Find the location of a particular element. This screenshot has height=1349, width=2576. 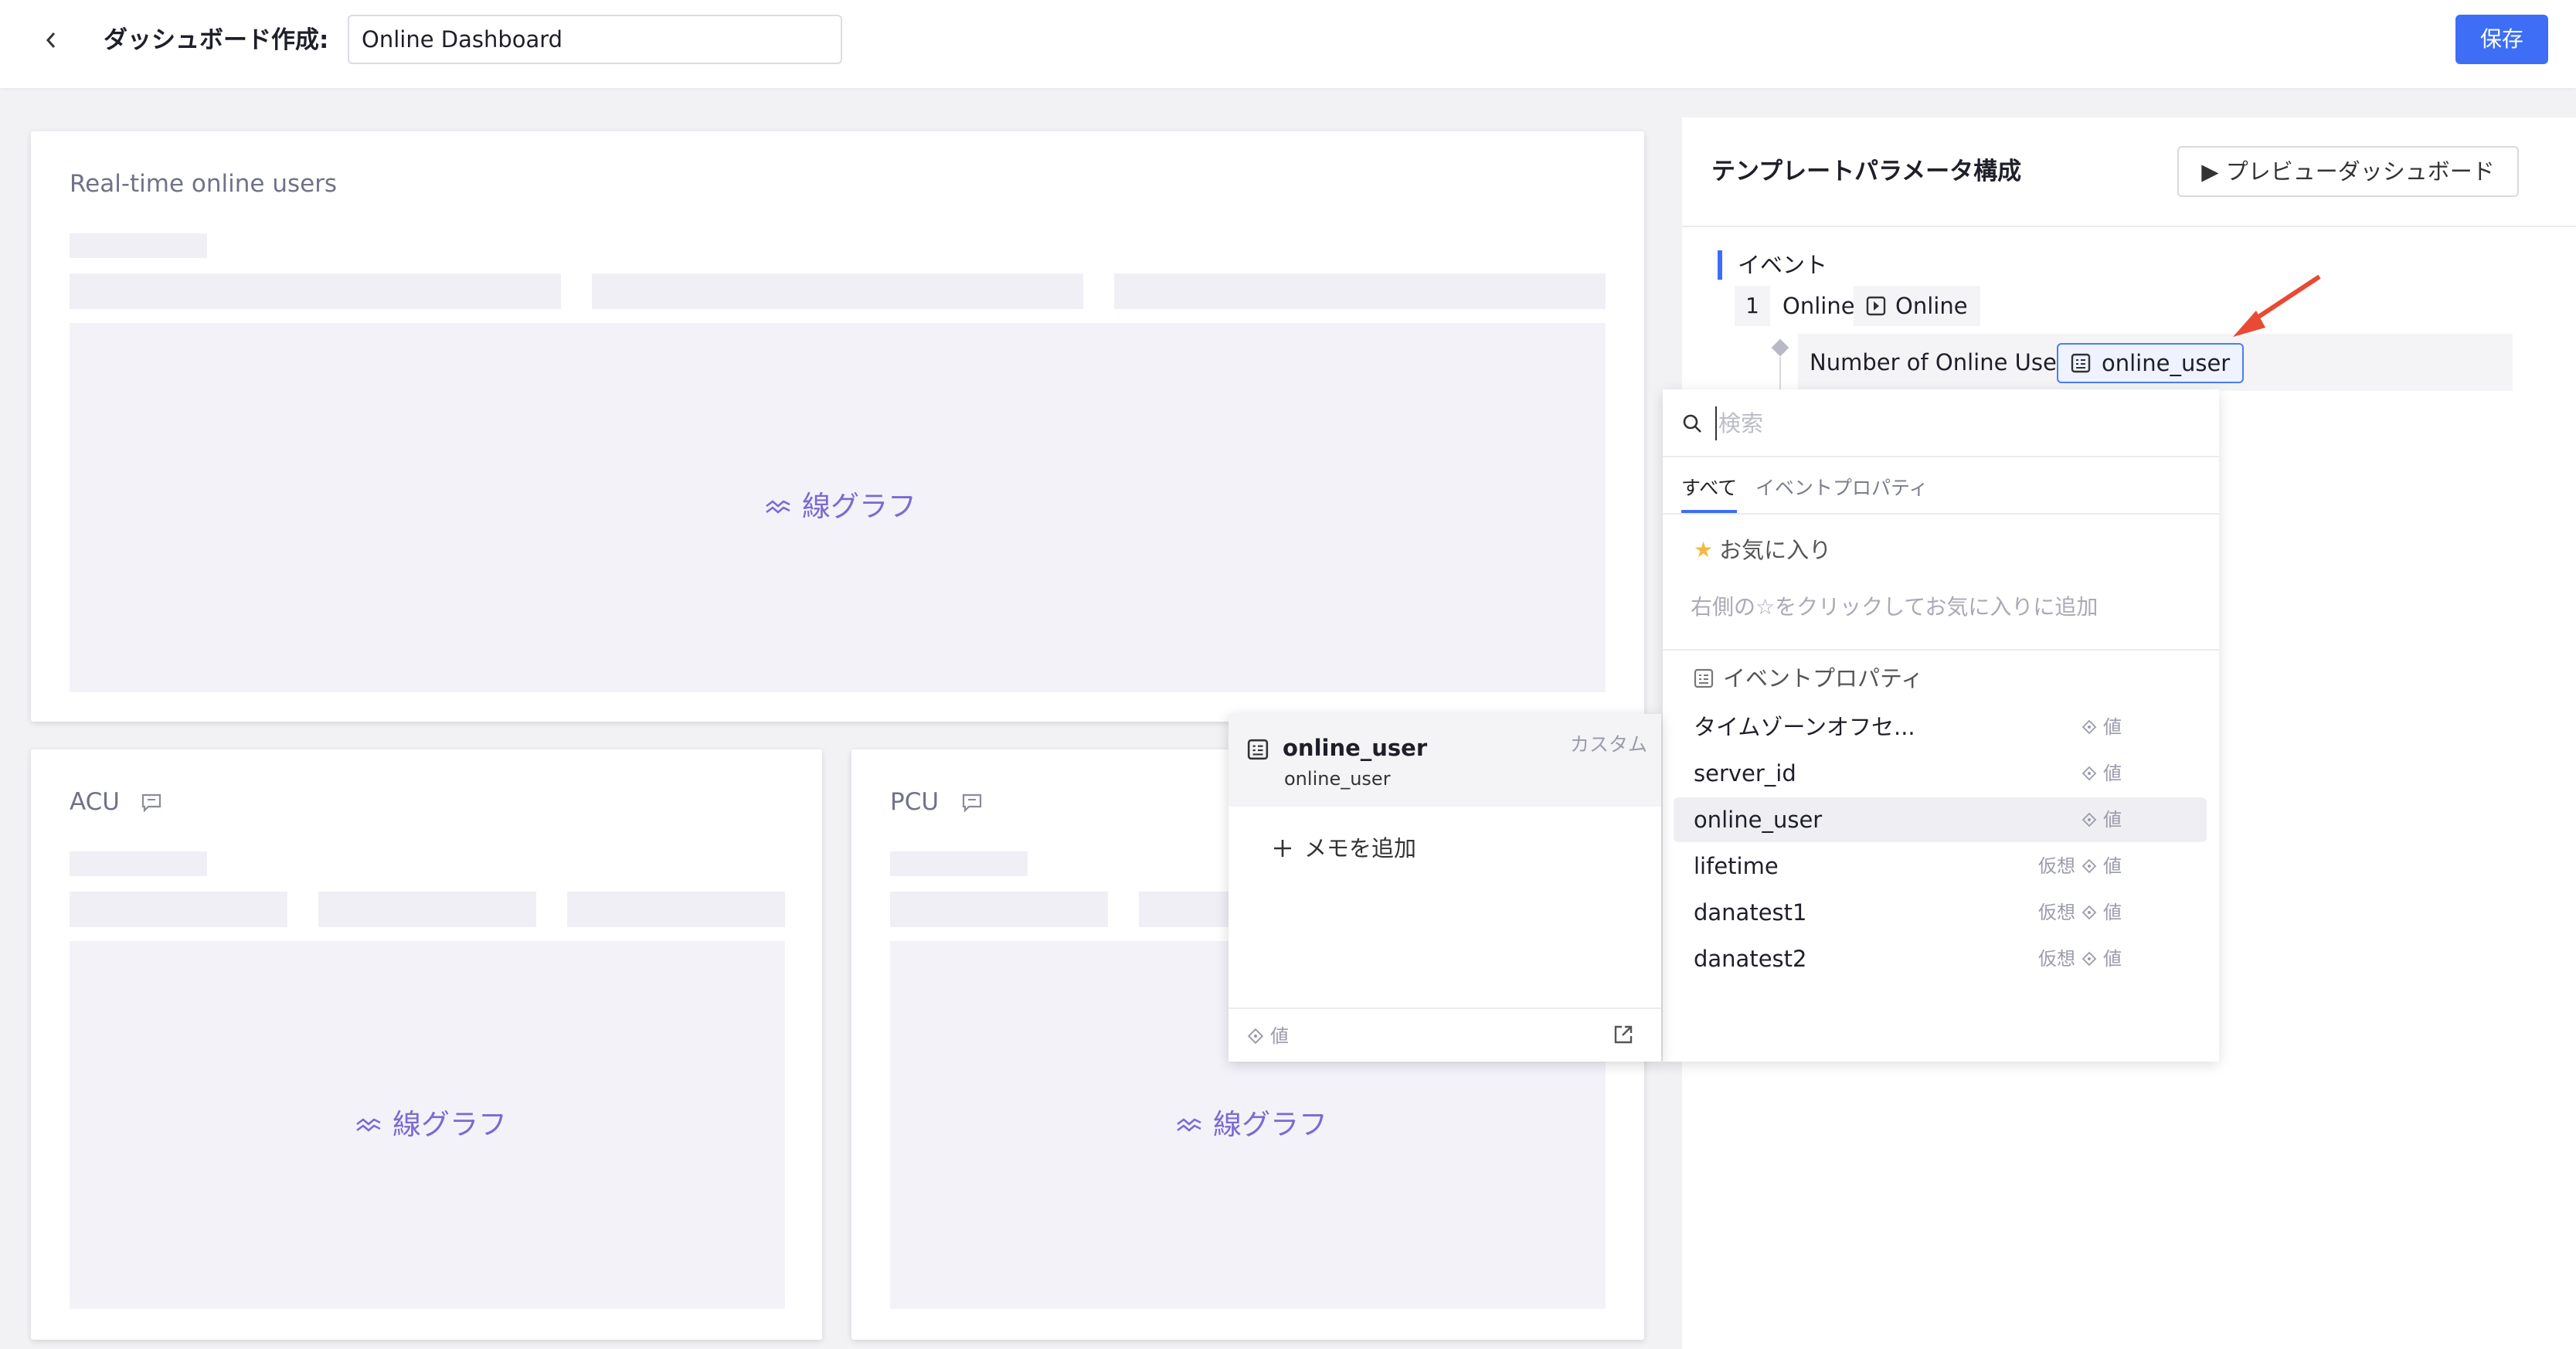

favorites-hint: 右側の☆をクリックしてお気に入りに追加 is located at coordinates (1895, 607).